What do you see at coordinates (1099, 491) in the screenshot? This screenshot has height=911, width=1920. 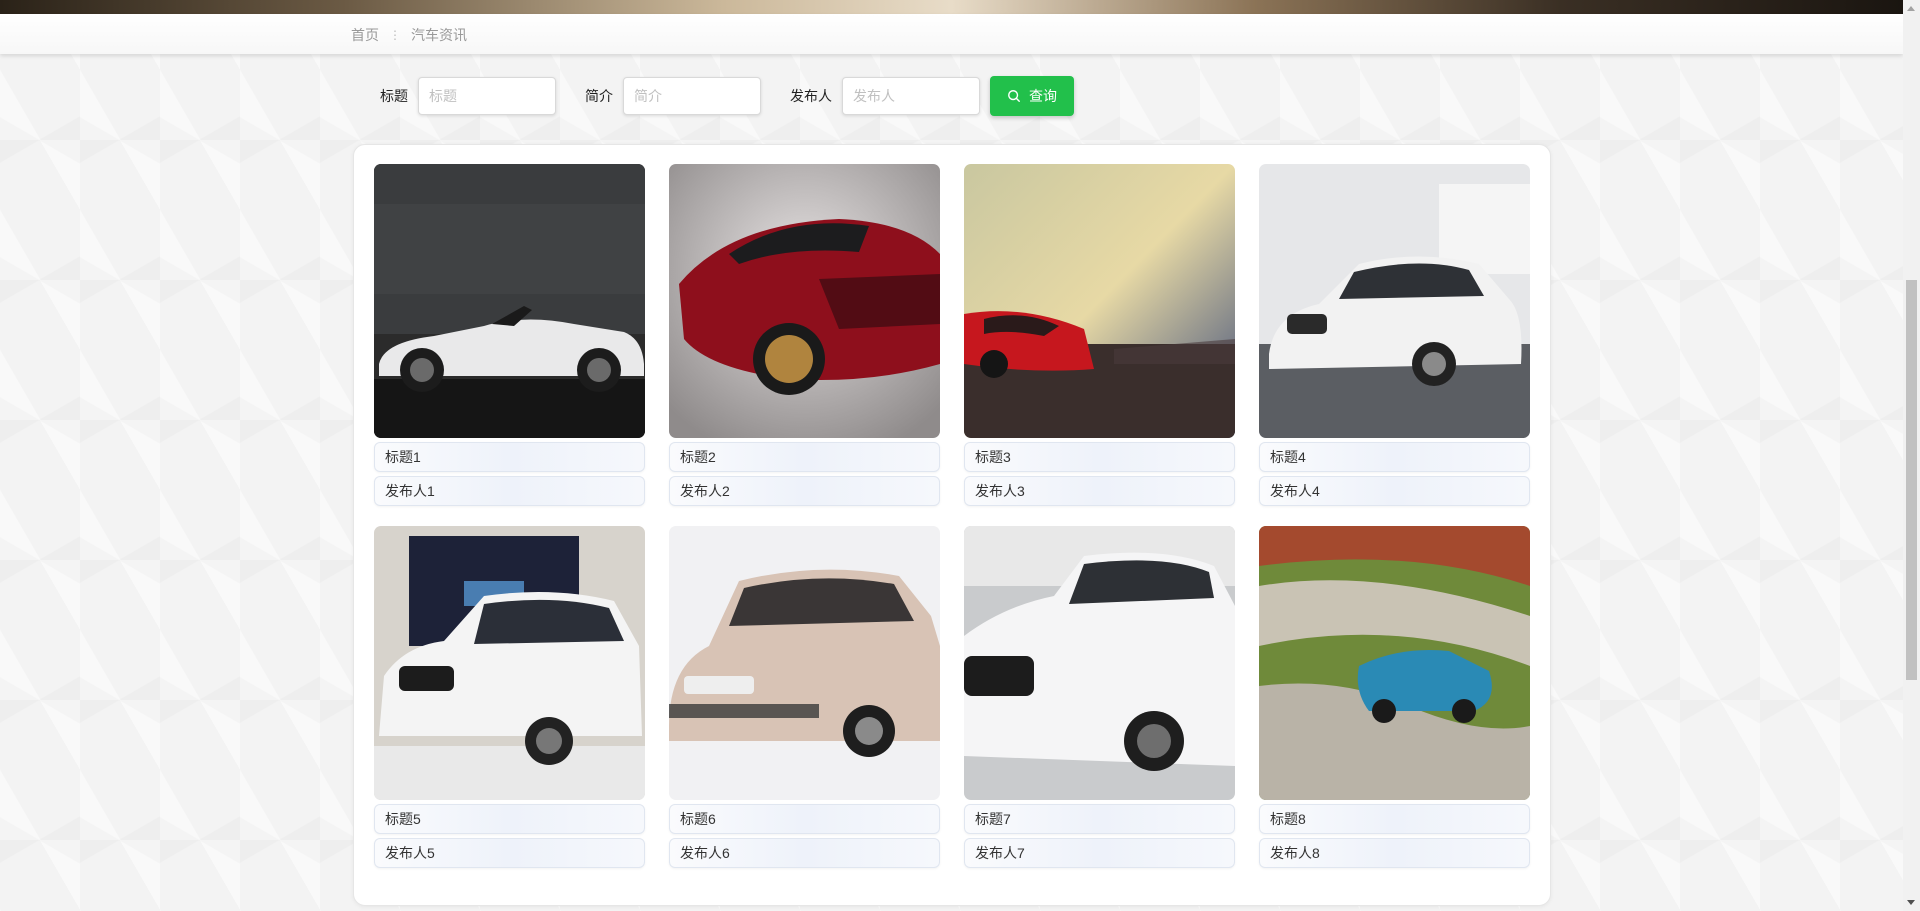 I see `card-publisher: 发布人3` at bounding box center [1099, 491].